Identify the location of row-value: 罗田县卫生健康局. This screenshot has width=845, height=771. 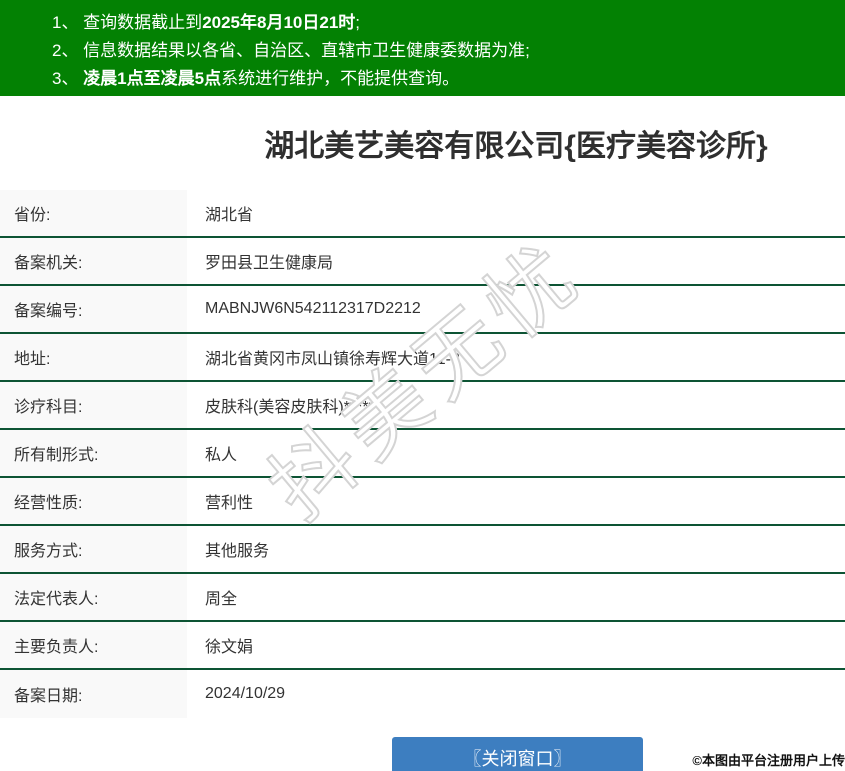
(269, 263).